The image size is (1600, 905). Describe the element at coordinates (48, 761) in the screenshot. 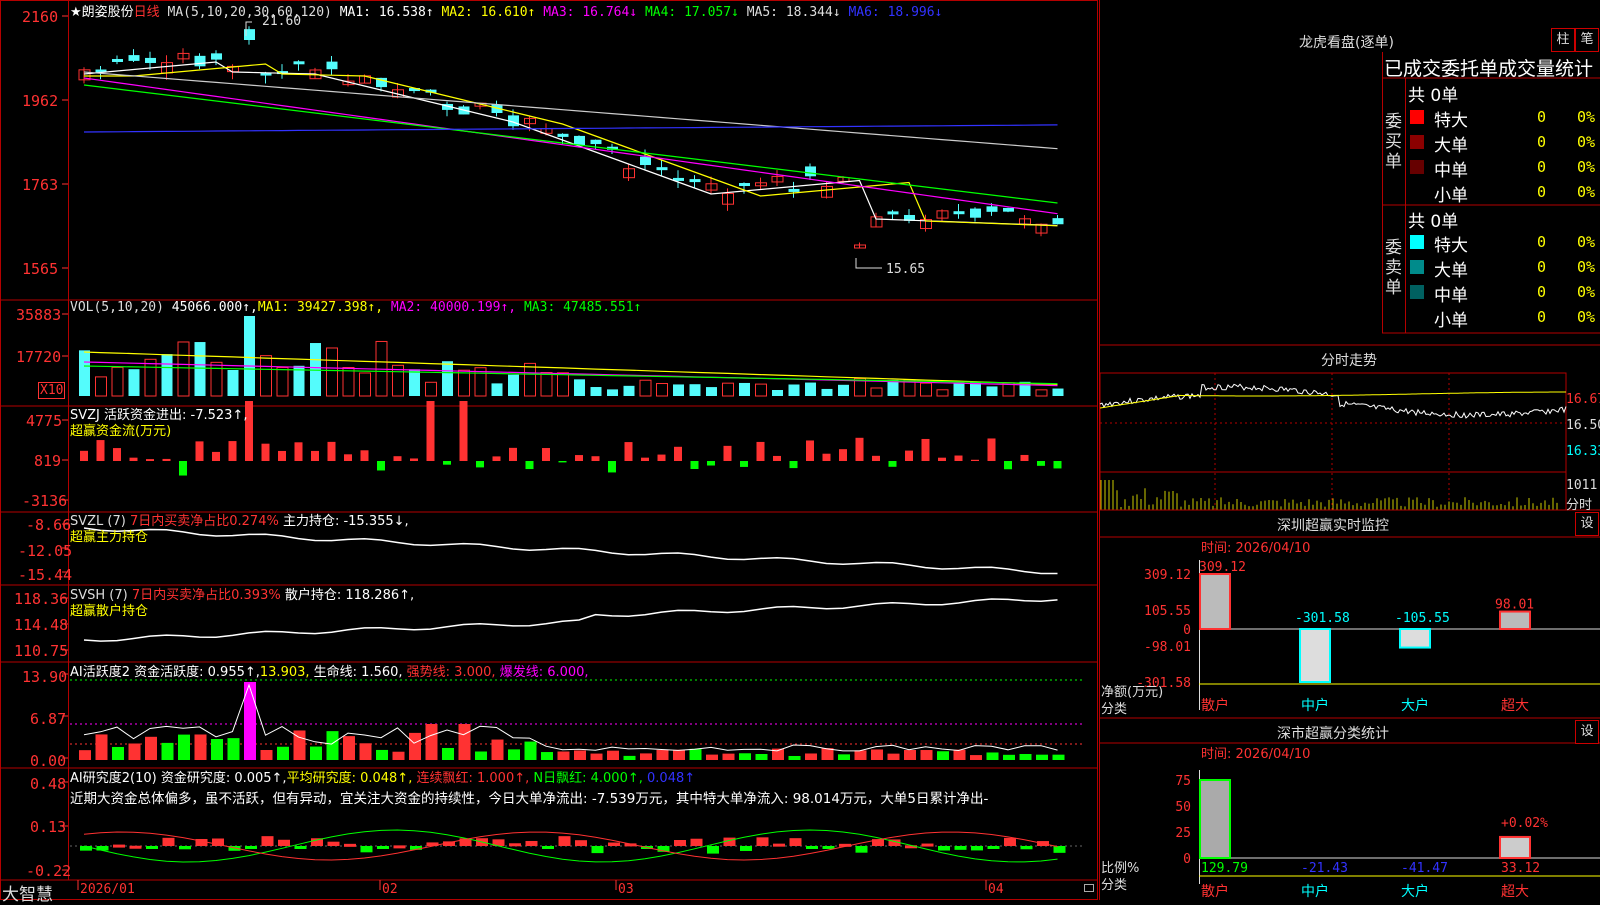

I see `ai1-axis-2: 0.00` at that location.